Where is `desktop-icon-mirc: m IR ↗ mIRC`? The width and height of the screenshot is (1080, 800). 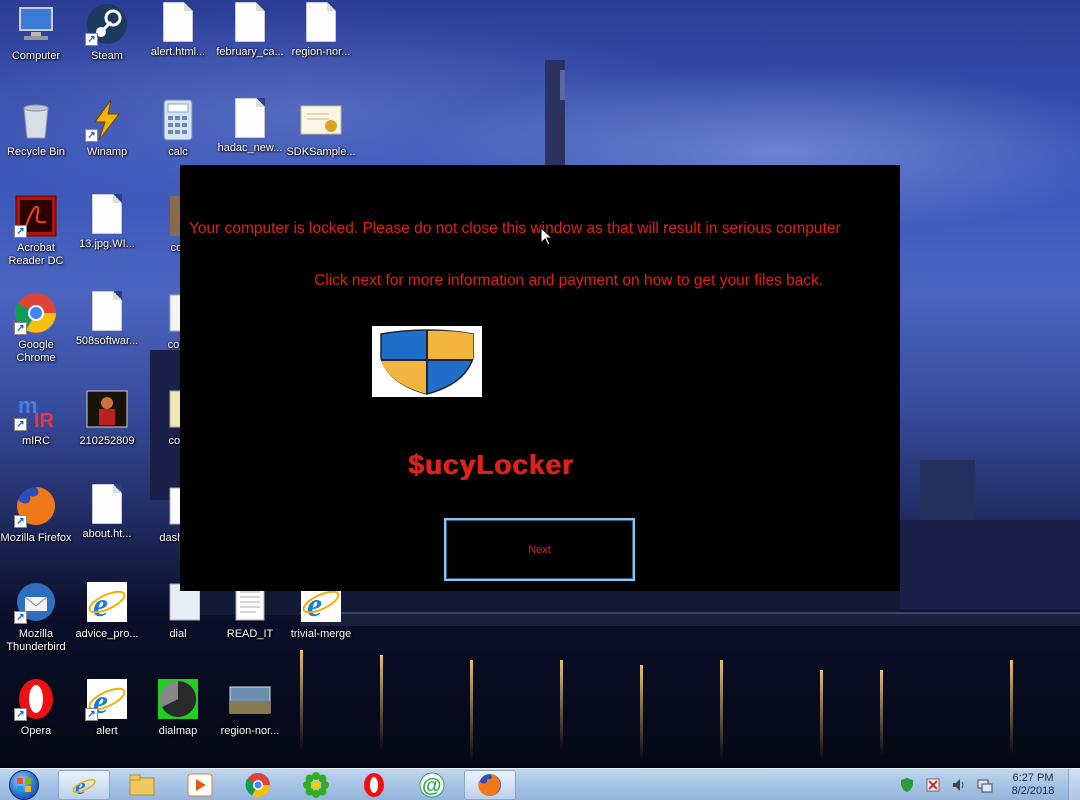 desktop-icon-mirc: m IR ↗ mIRC is located at coordinates (36, 430).